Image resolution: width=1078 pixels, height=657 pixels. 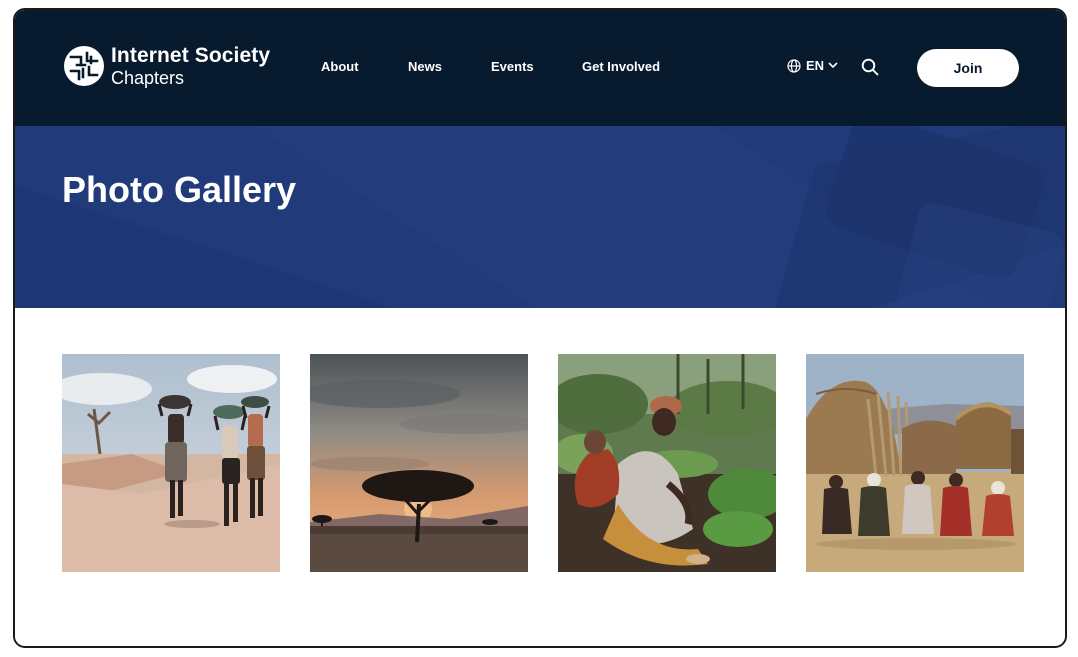 What do you see at coordinates (340, 66) in the screenshot?
I see `nav-item-about: About` at bounding box center [340, 66].